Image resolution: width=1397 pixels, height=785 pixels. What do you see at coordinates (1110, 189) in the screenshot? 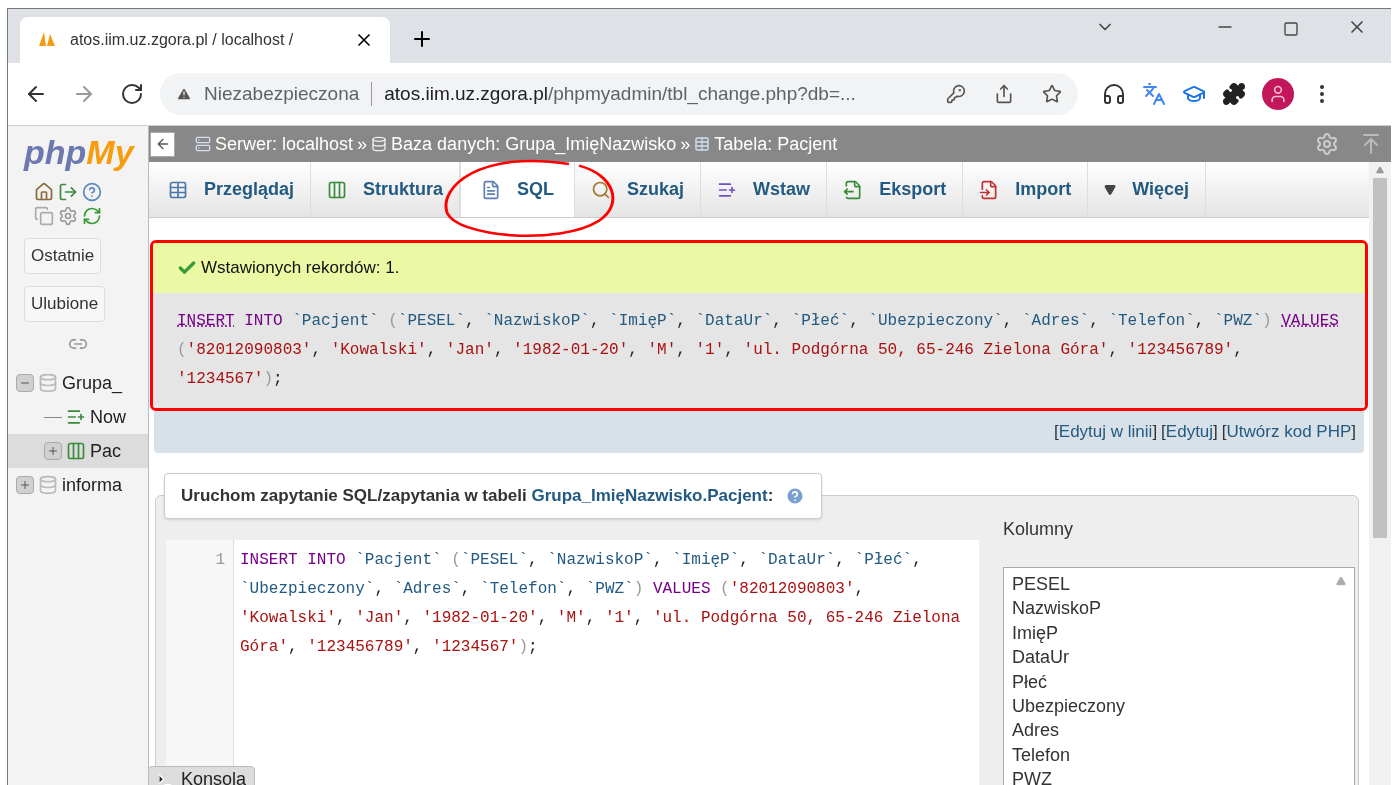
I see `caret-icon` at bounding box center [1110, 189].